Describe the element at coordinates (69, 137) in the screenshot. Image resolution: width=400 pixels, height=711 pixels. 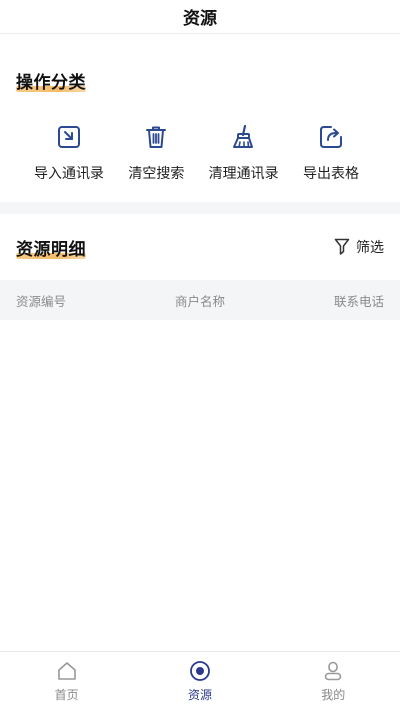
I see `import-icon` at that location.